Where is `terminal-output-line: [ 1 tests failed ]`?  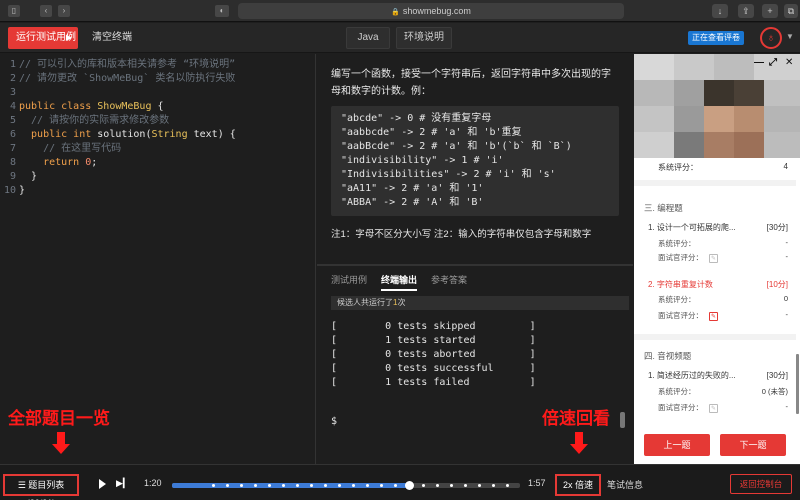
terminal-output-line: [ 1 tests failed ] is located at coordinates (433, 382).